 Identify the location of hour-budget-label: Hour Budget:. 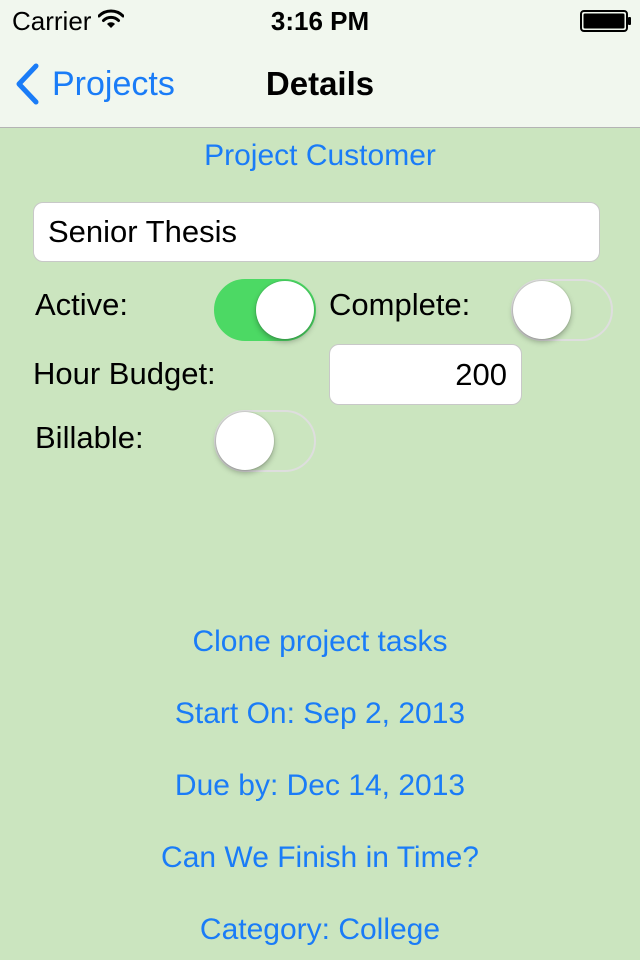
(124, 373).